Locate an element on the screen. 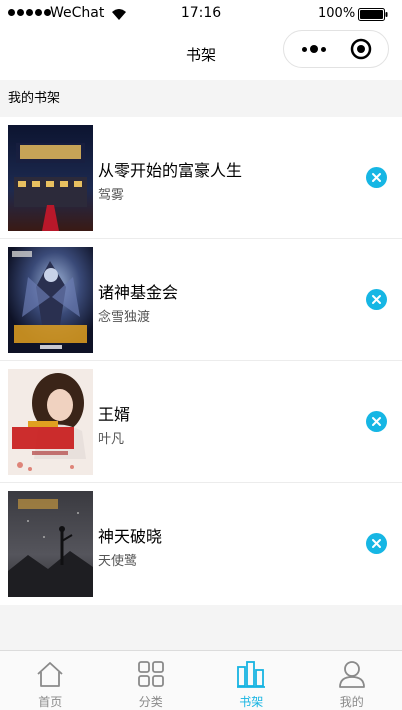 The image size is (402, 710). tab-bookshelf: 书架 is located at coordinates (251, 680).